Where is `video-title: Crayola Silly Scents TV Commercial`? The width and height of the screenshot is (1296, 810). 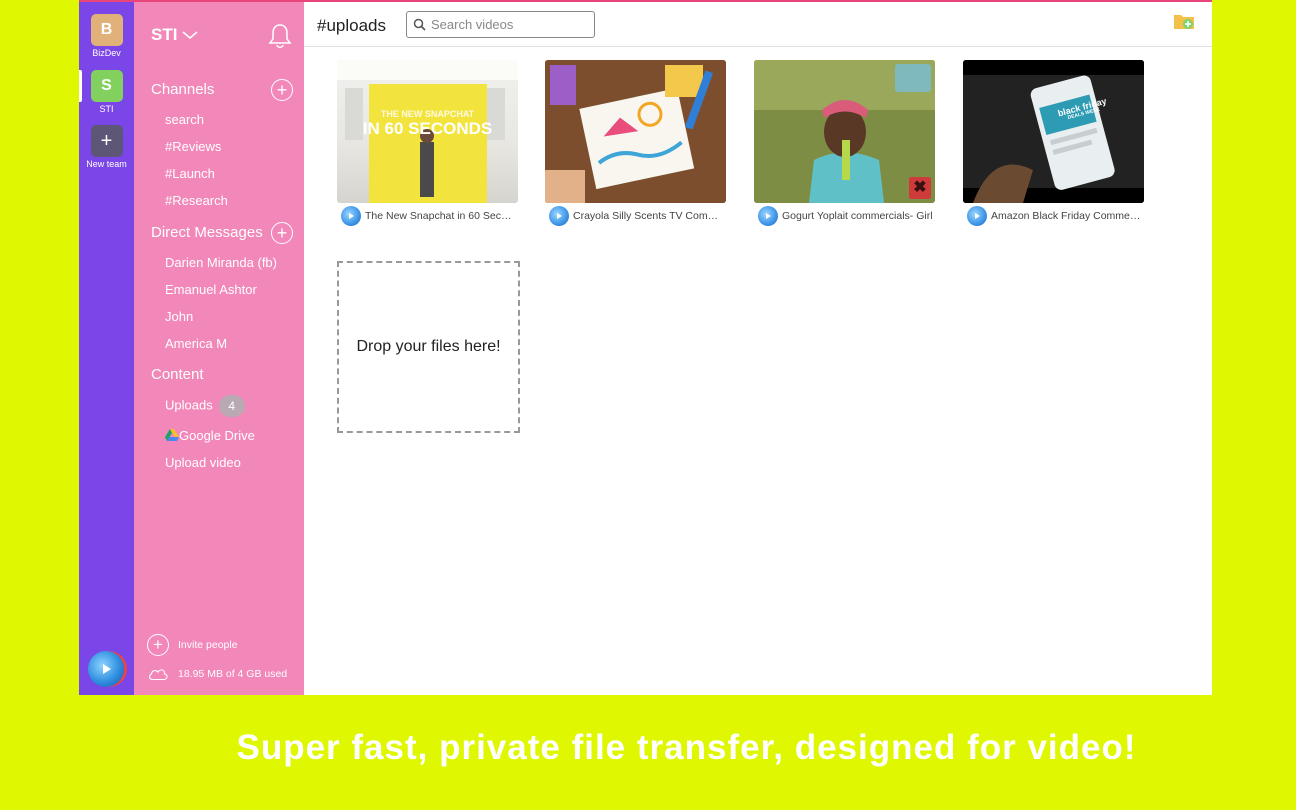 video-title: Crayola Silly Scents TV Commercial is located at coordinates (649, 216).